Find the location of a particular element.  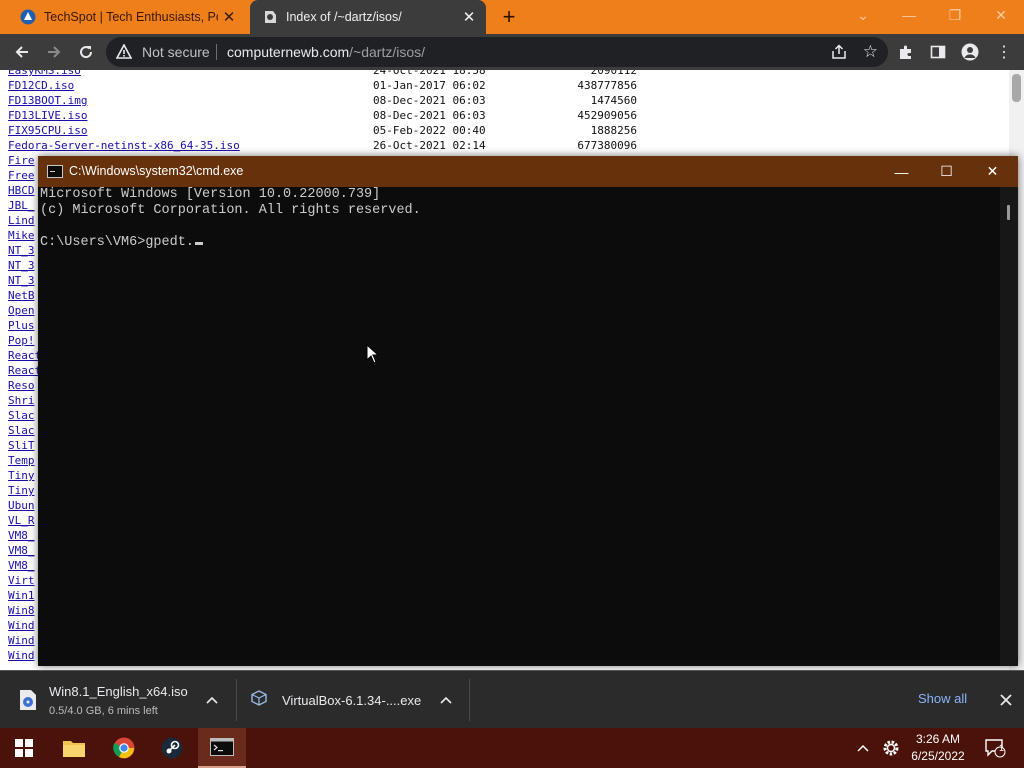

notifications-icon: 1 is located at coordinates (995, 748).